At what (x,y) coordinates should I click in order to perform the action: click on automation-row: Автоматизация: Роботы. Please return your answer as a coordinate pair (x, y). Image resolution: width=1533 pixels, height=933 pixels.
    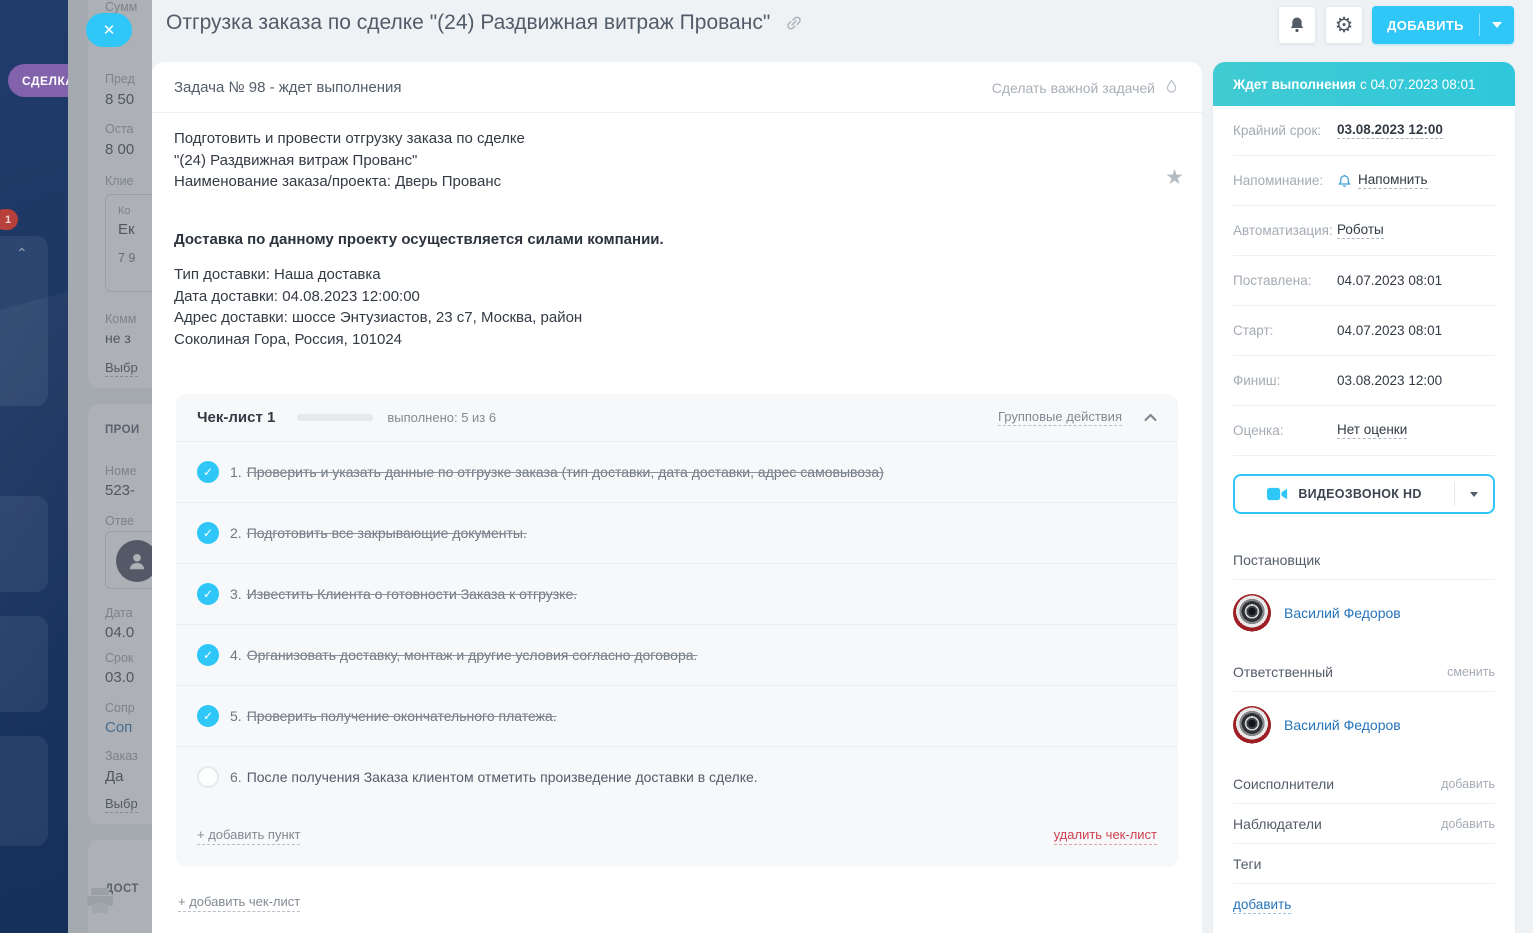
    Looking at the image, I should click on (1364, 231).